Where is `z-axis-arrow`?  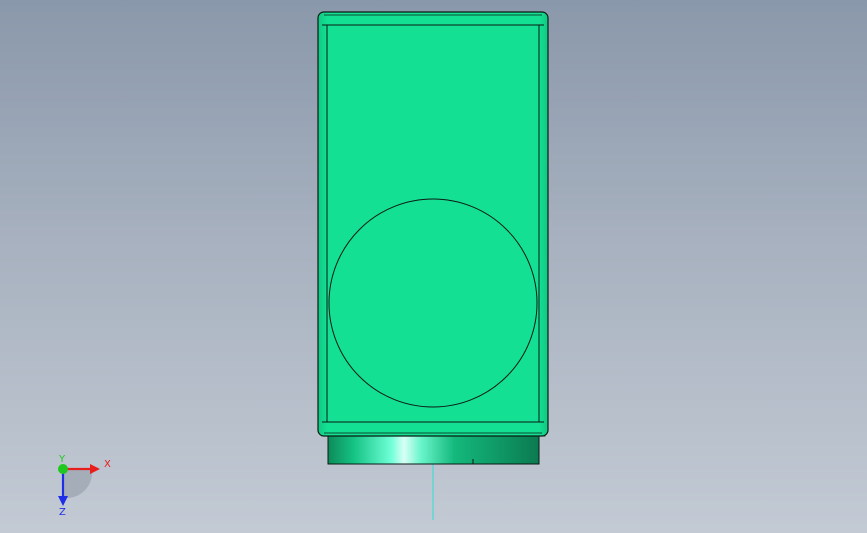 z-axis-arrow is located at coordinates (63, 501).